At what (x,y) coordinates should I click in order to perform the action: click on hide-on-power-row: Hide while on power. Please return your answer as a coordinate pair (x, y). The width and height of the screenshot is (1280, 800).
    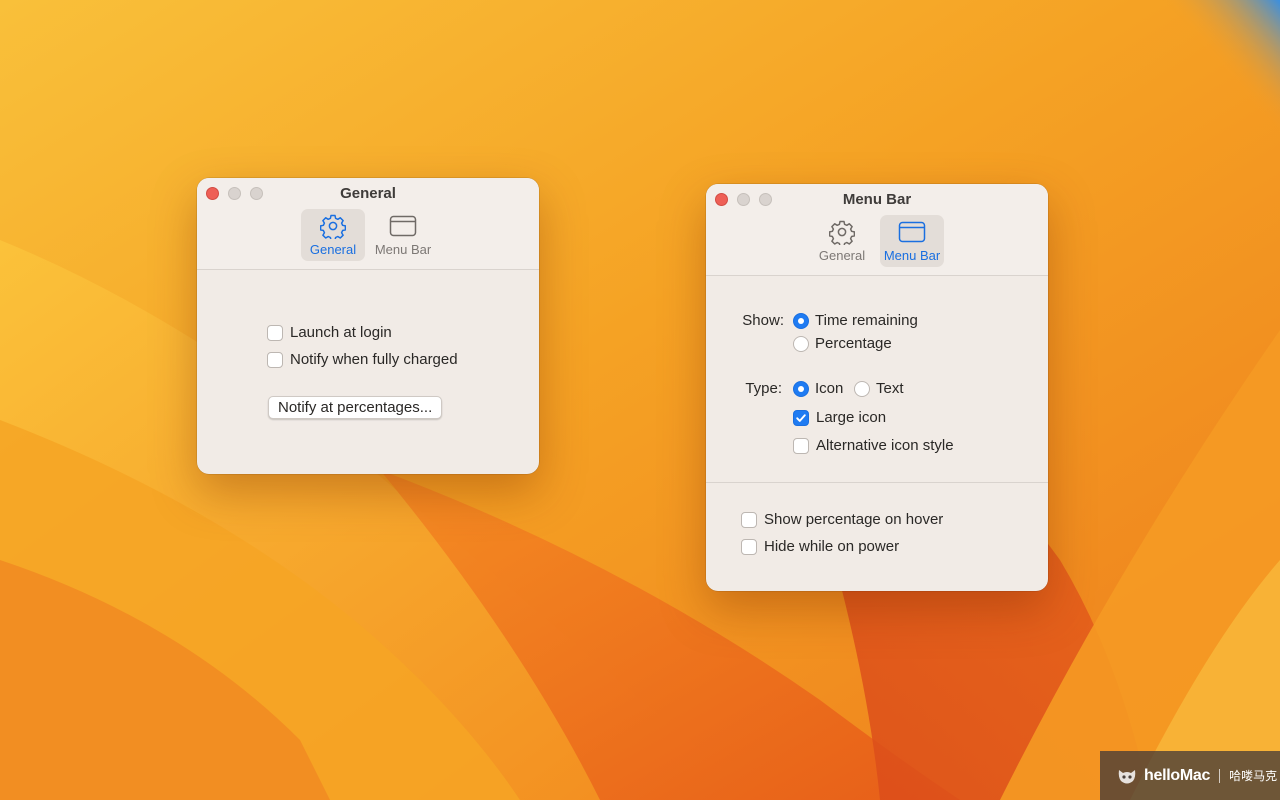
    Looking at the image, I should click on (820, 546).